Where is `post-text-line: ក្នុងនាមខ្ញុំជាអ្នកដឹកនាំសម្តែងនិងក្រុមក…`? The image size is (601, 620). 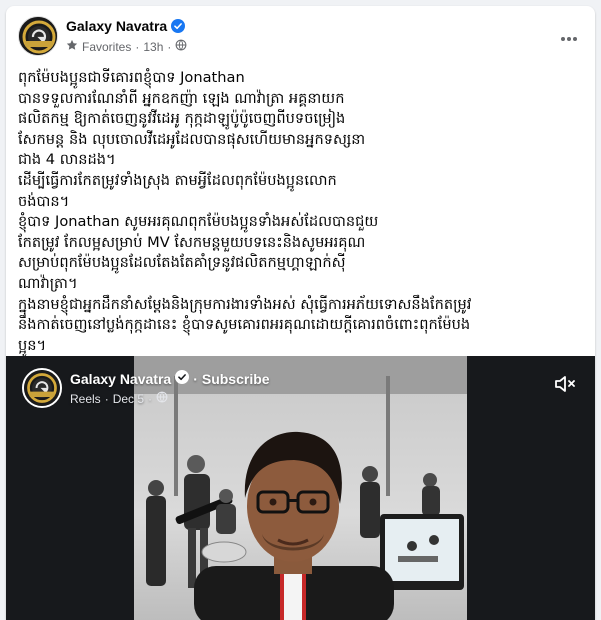 post-text-line: ក្នុងនាមខ្ញុំជាអ្នកដឹកនាំសម្តែងនិងក្រុមក… is located at coordinates (245, 304).